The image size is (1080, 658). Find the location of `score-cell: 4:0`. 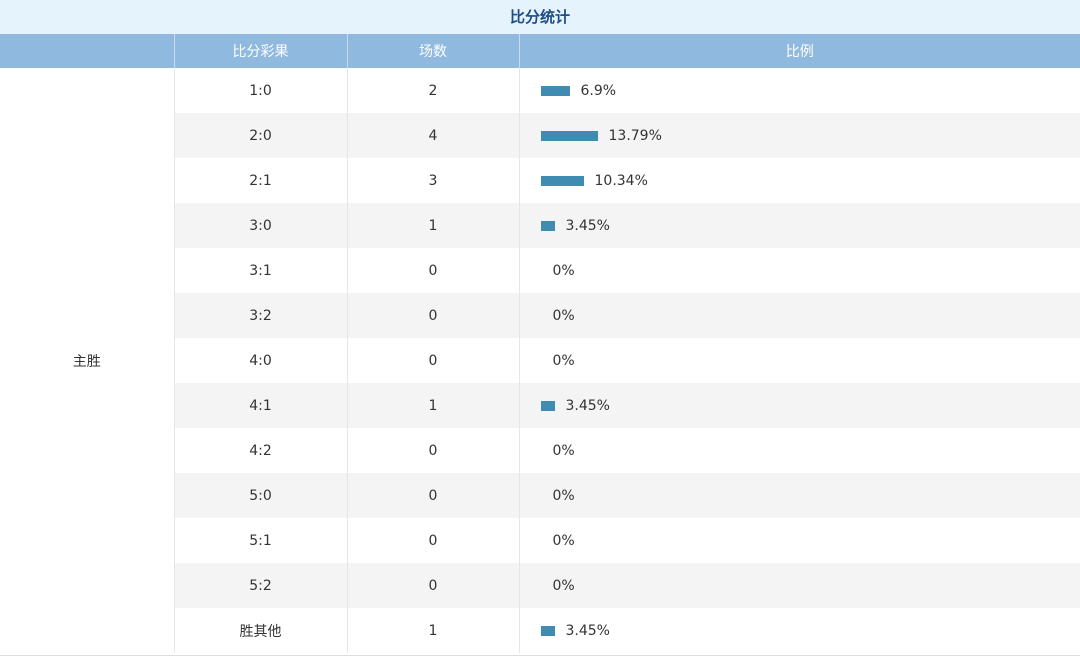

score-cell: 4:0 is located at coordinates (260, 360).